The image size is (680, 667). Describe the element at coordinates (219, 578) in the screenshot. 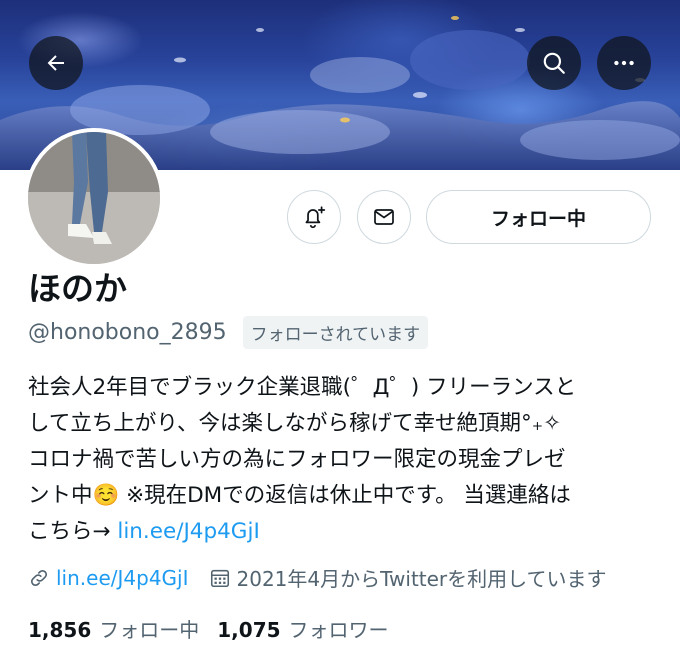

I see `calendar-icon` at that location.